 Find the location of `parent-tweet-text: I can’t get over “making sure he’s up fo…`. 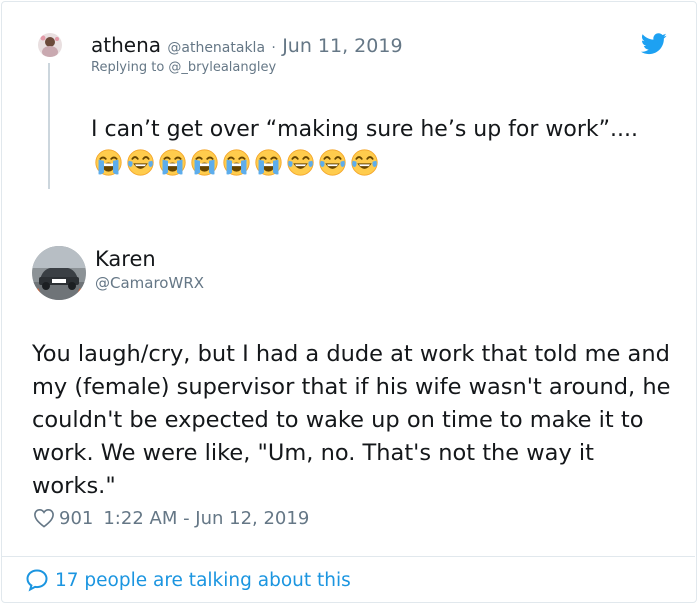

parent-tweet-text: I can’t get over “making sure he’s up fo… is located at coordinates (365, 129).